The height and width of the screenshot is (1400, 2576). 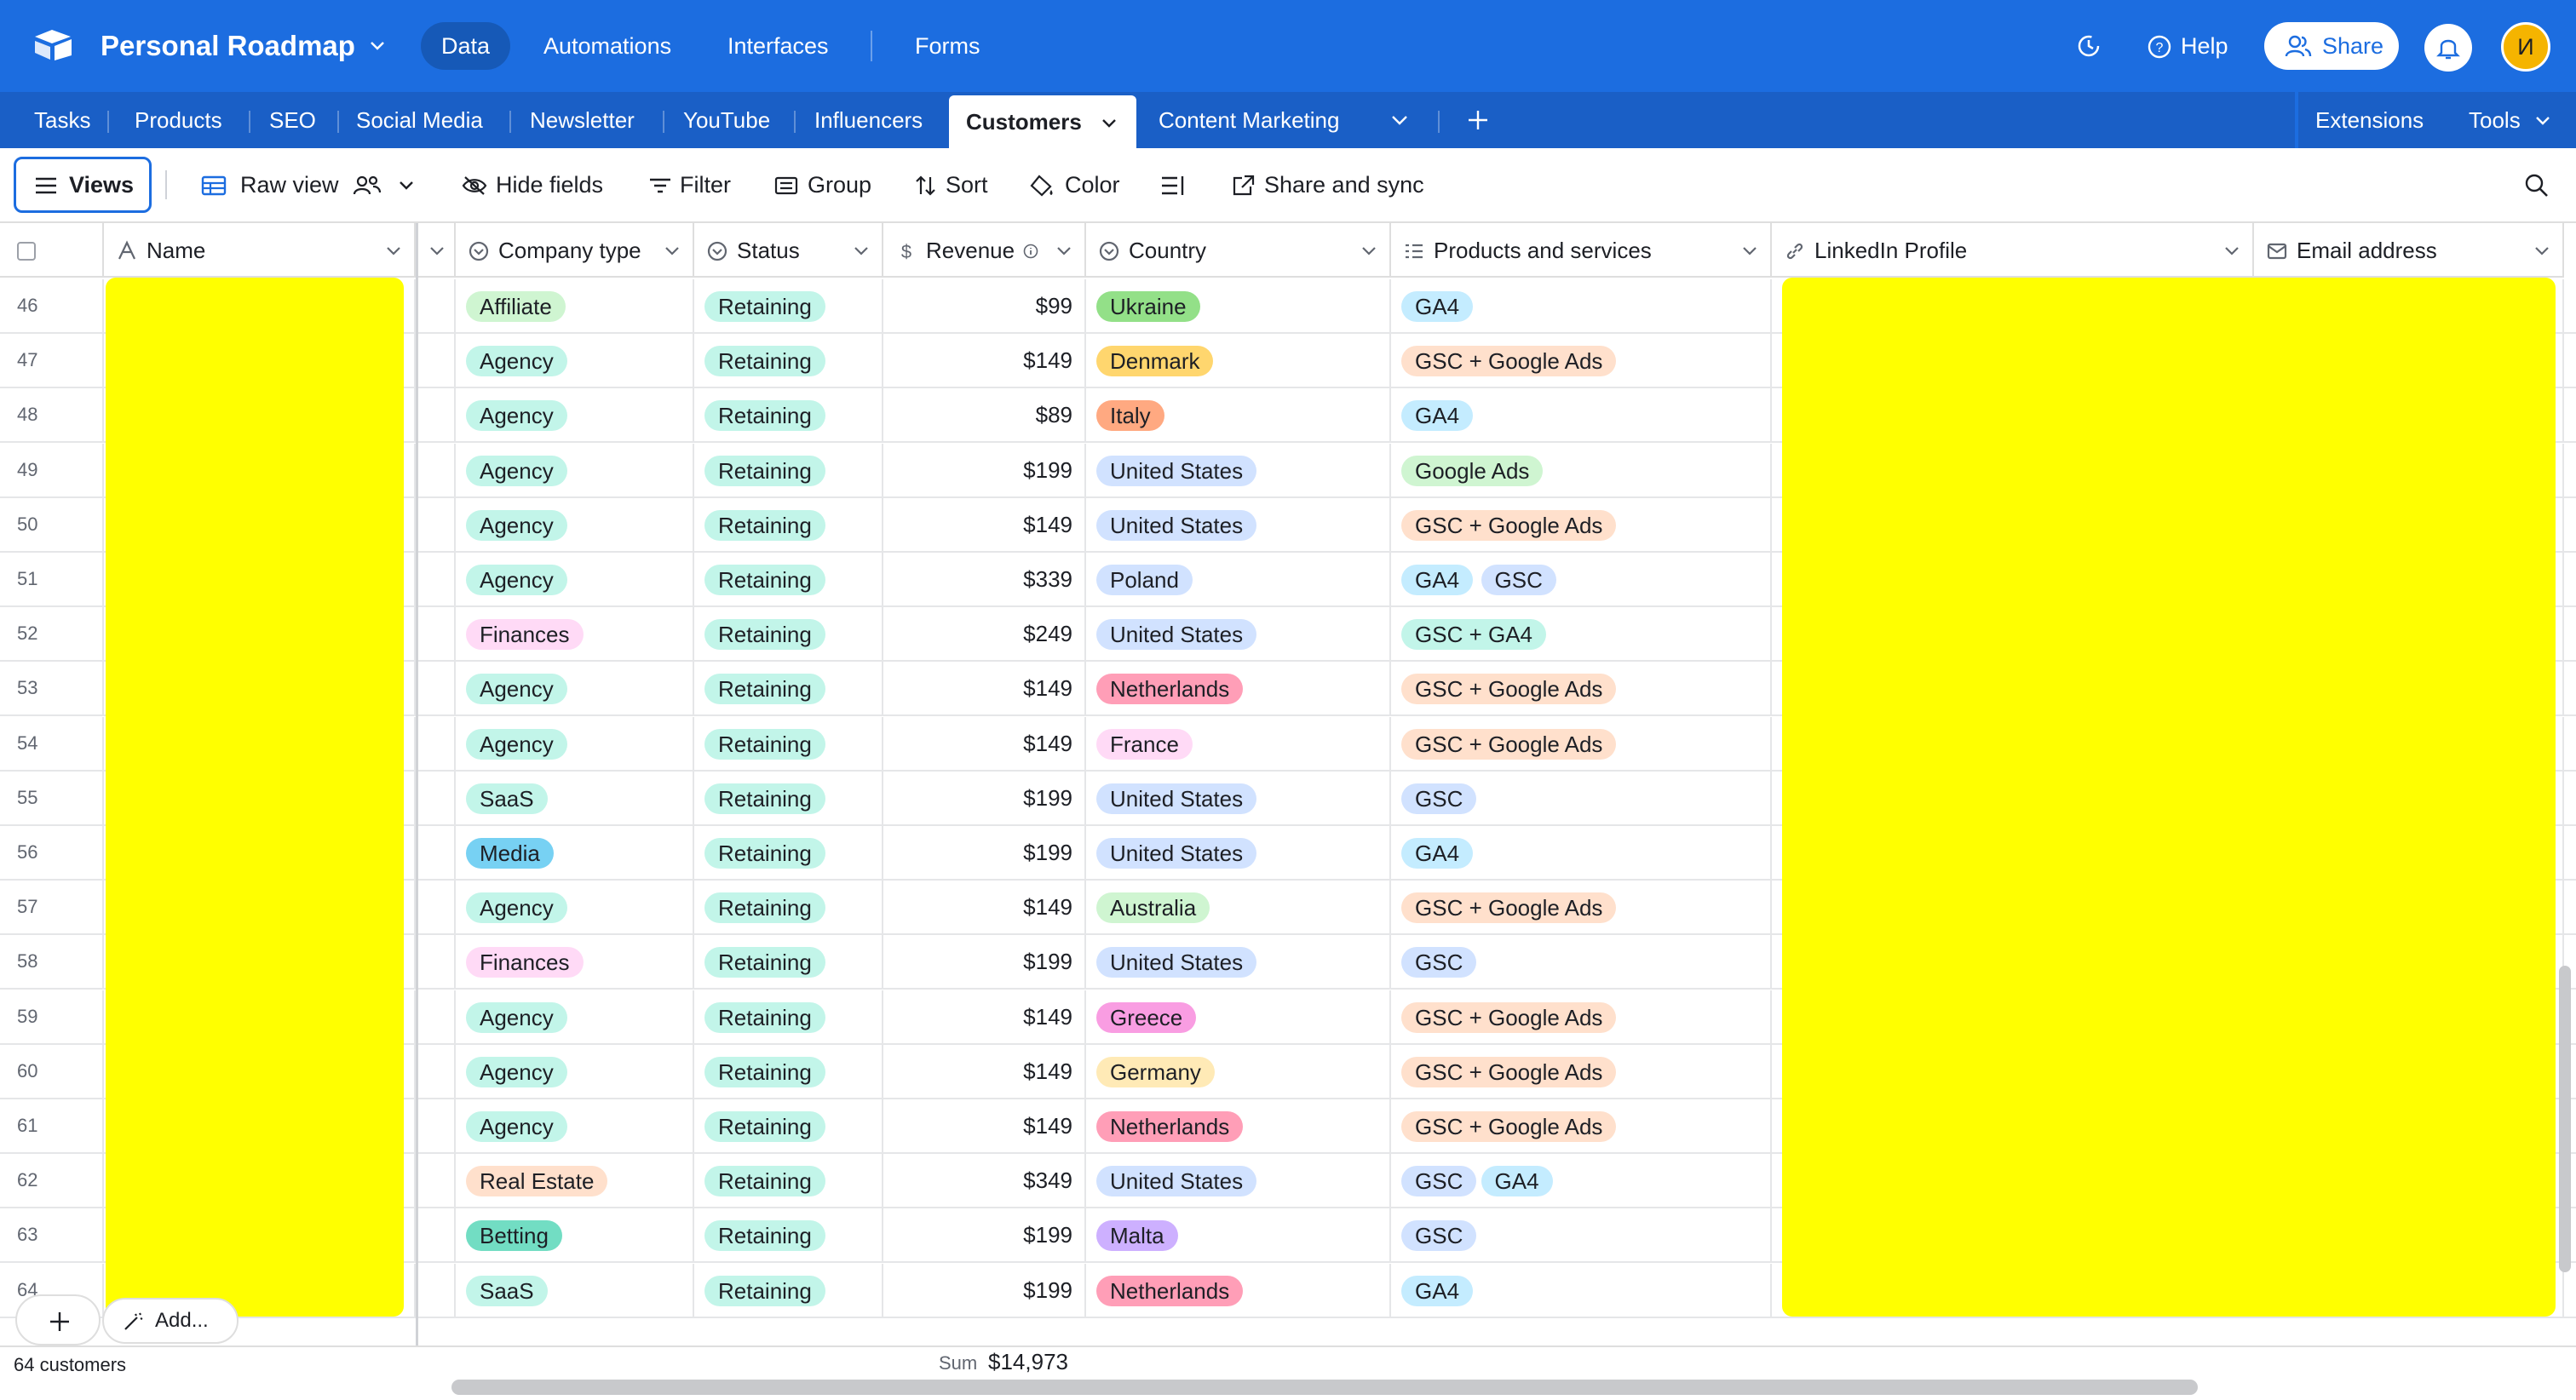 I want to click on company-type-cell: SaaS, so click(x=575, y=797).